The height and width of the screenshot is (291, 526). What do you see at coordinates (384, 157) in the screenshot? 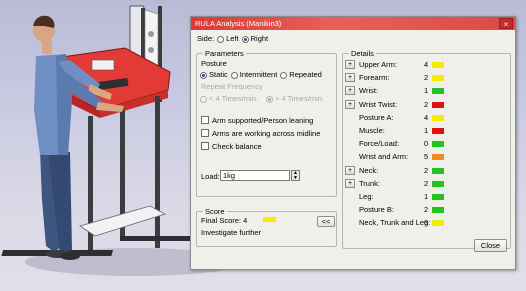
I see `detail-label: Wrist and Arm:` at bounding box center [384, 157].